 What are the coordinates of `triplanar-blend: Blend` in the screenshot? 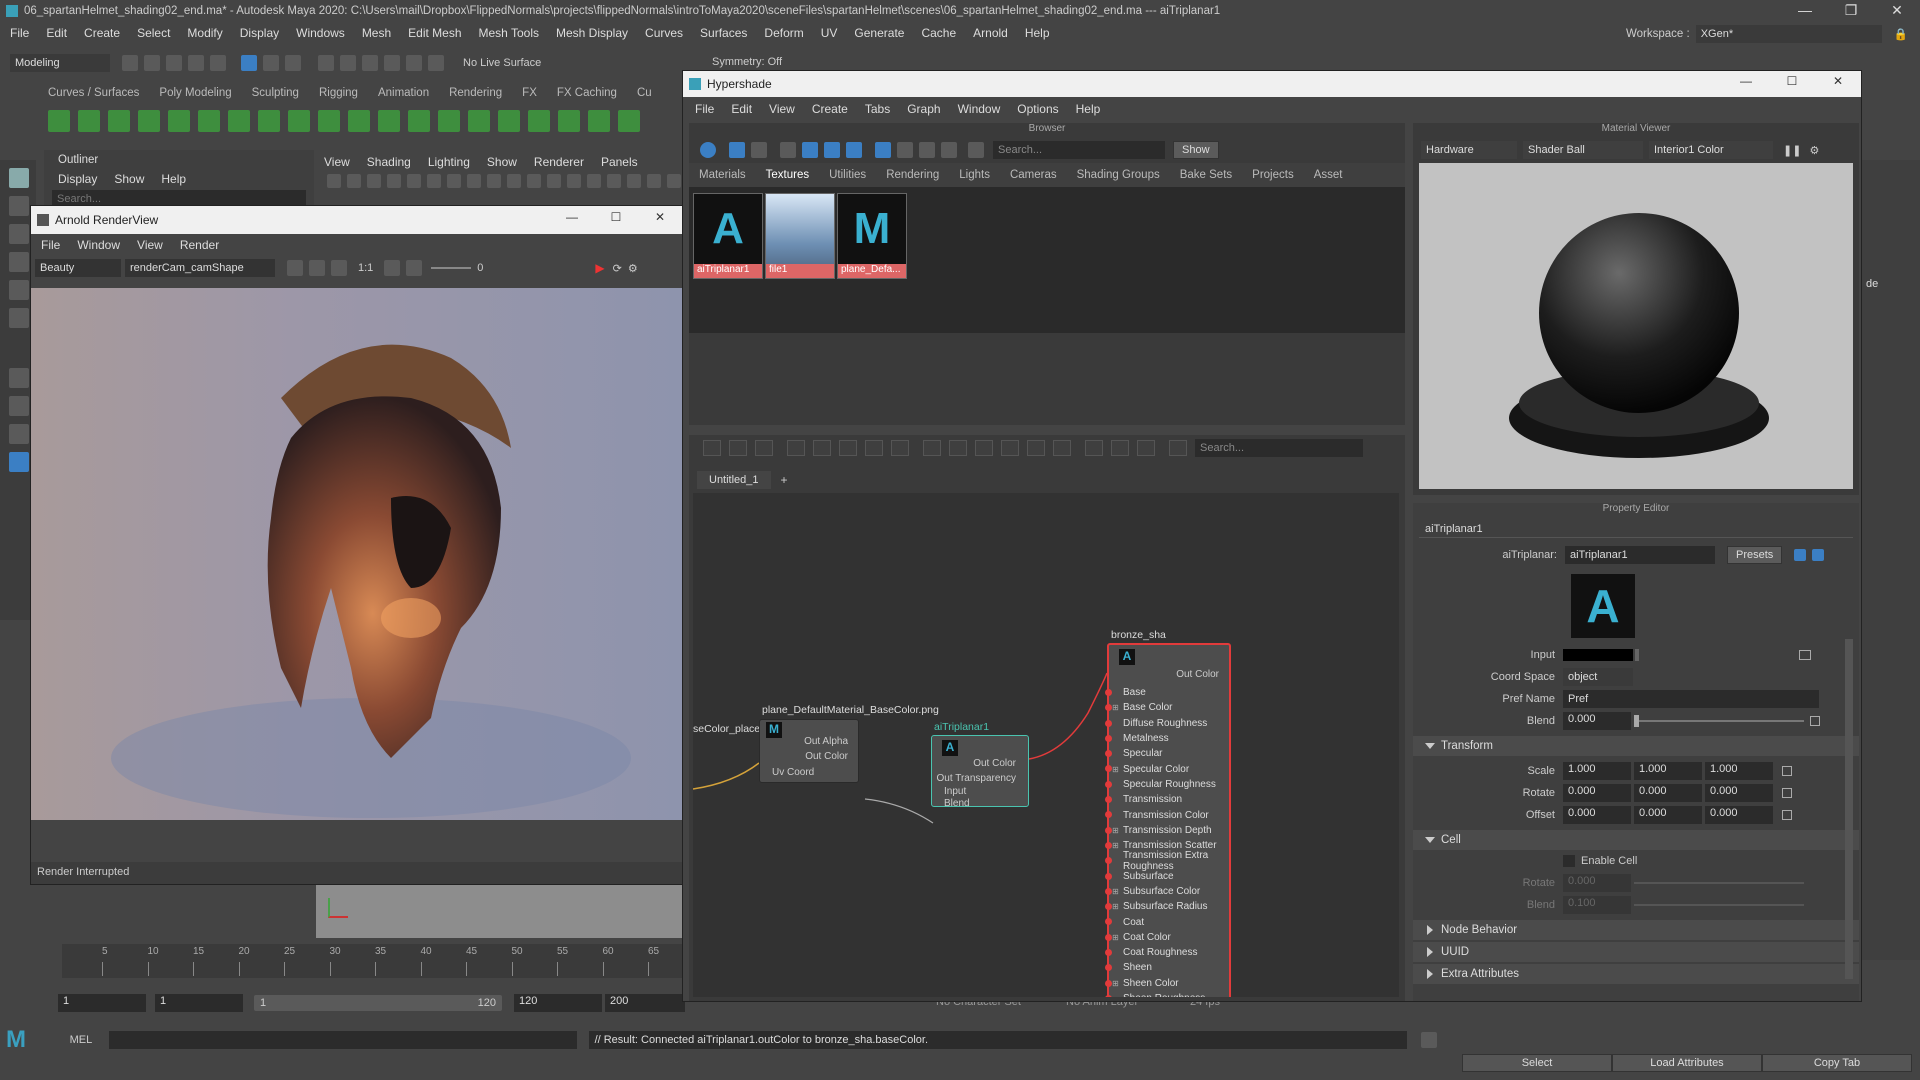 It's located at (957, 803).